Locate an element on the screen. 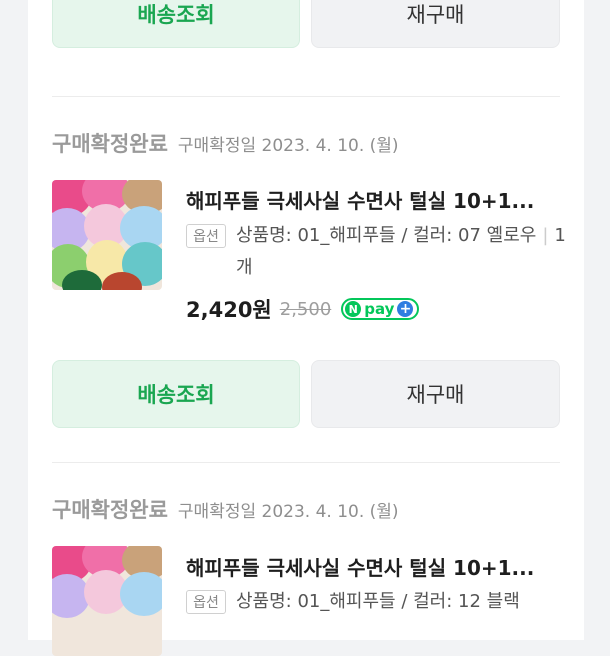 Image resolution: width=610 pixels, height=656 pixels. naver-n-icon: N is located at coordinates (353, 309).